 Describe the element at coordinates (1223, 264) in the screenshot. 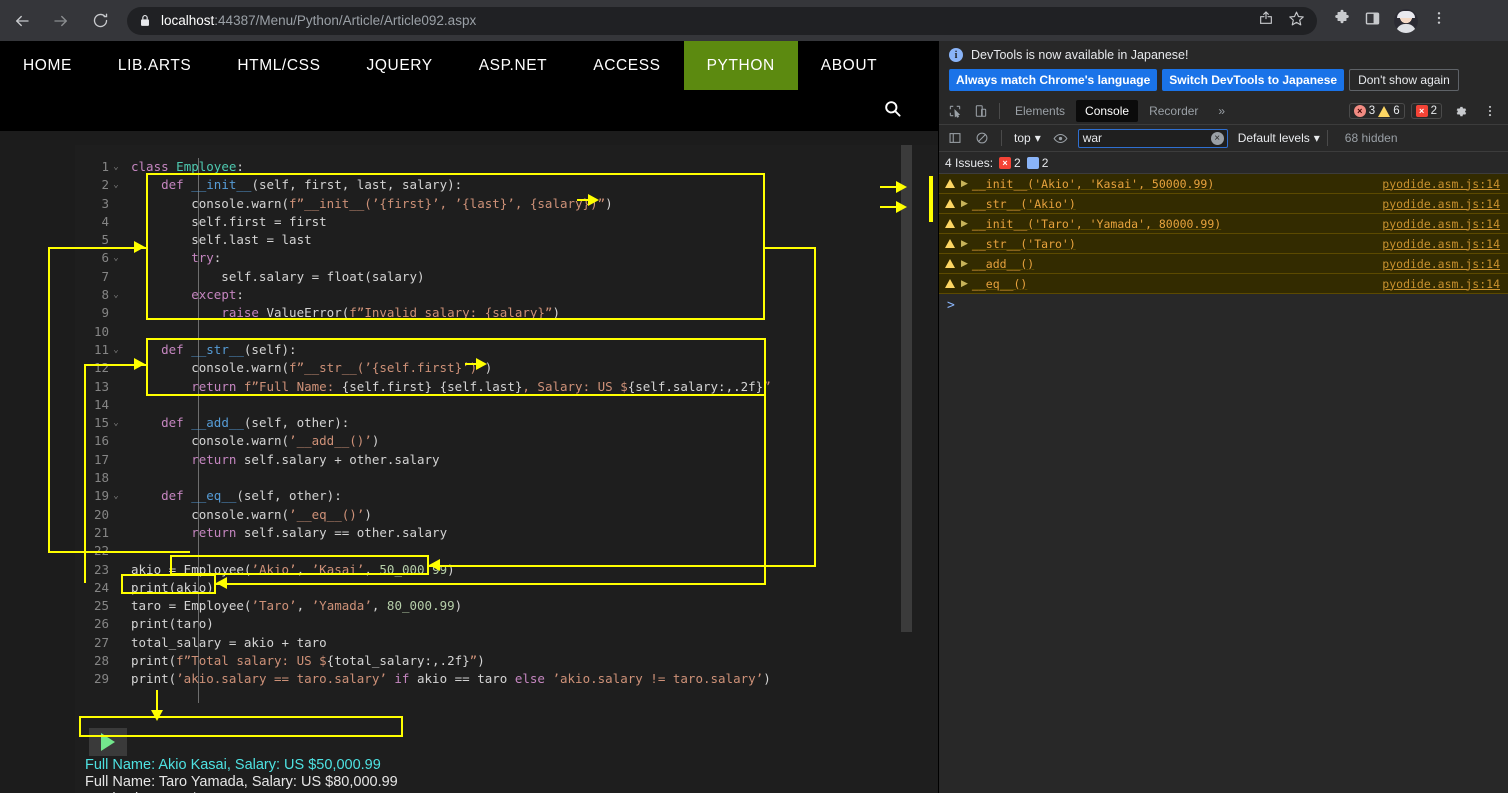

I see `console-message-row: ▶ __add__() pyodide.asm.js:14` at that location.